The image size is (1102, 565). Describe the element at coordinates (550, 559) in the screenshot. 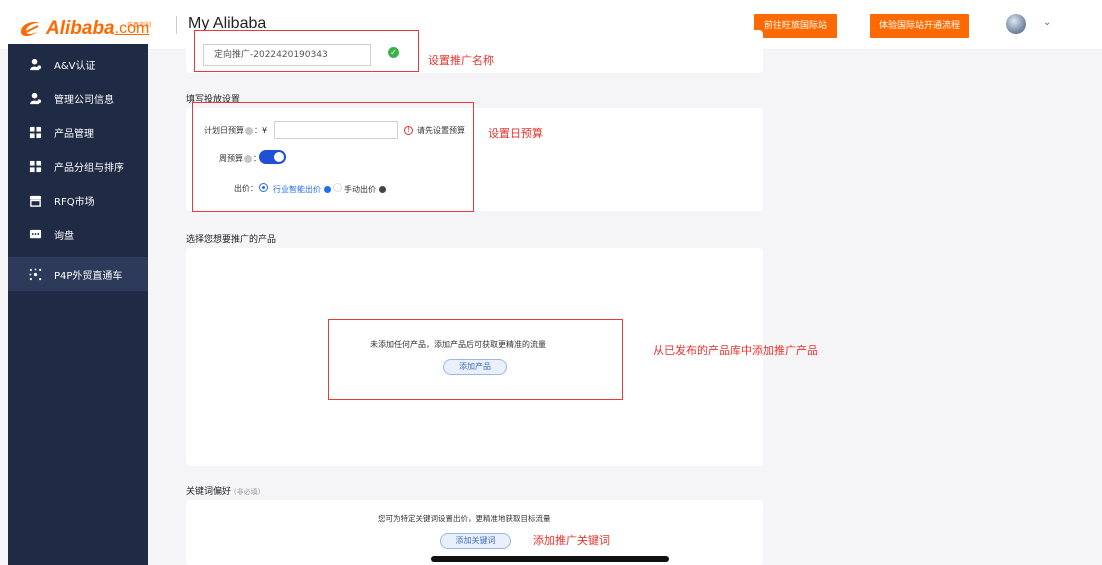

I see `home-indicator` at that location.